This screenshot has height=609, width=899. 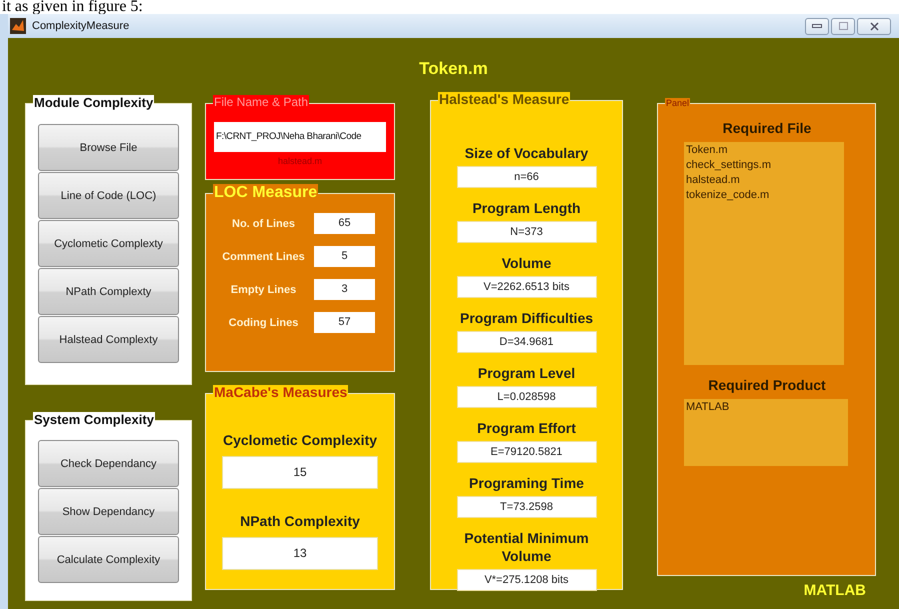 I want to click on panel-button: Check Dependancy, so click(x=108, y=463).